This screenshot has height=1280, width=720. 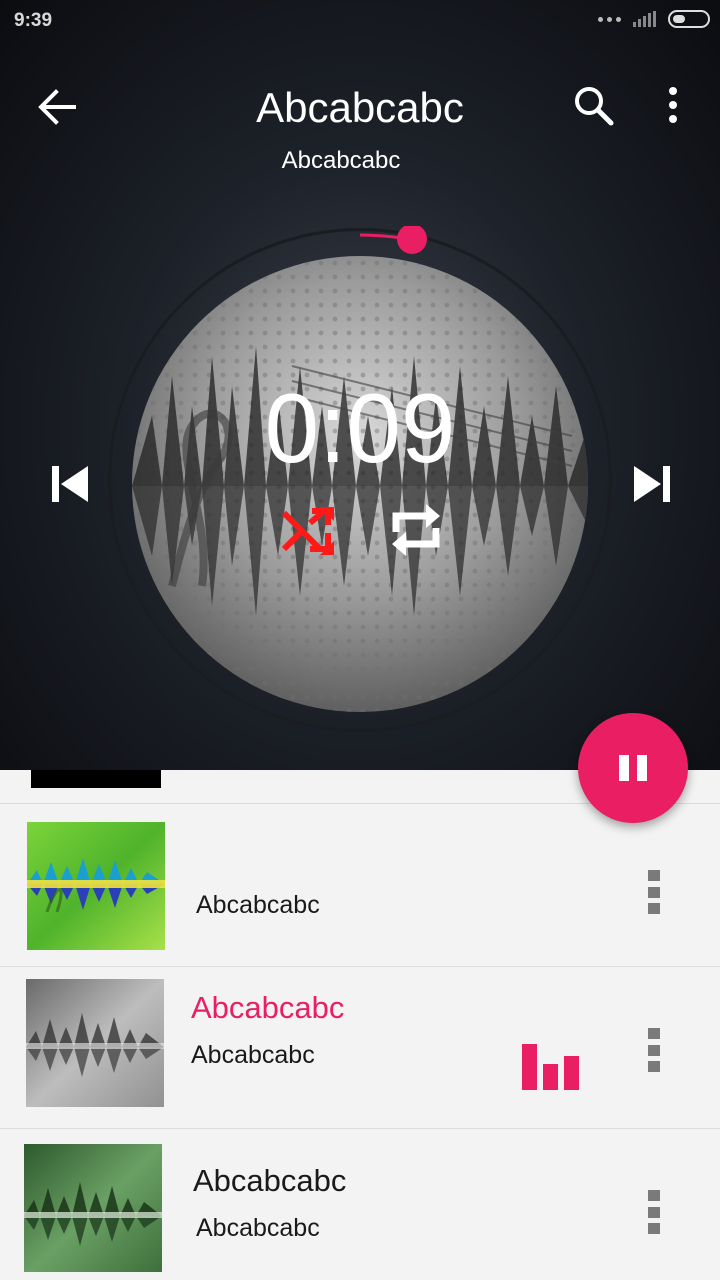 What do you see at coordinates (644, 19) in the screenshot?
I see `signal-icon` at bounding box center [644, 19].